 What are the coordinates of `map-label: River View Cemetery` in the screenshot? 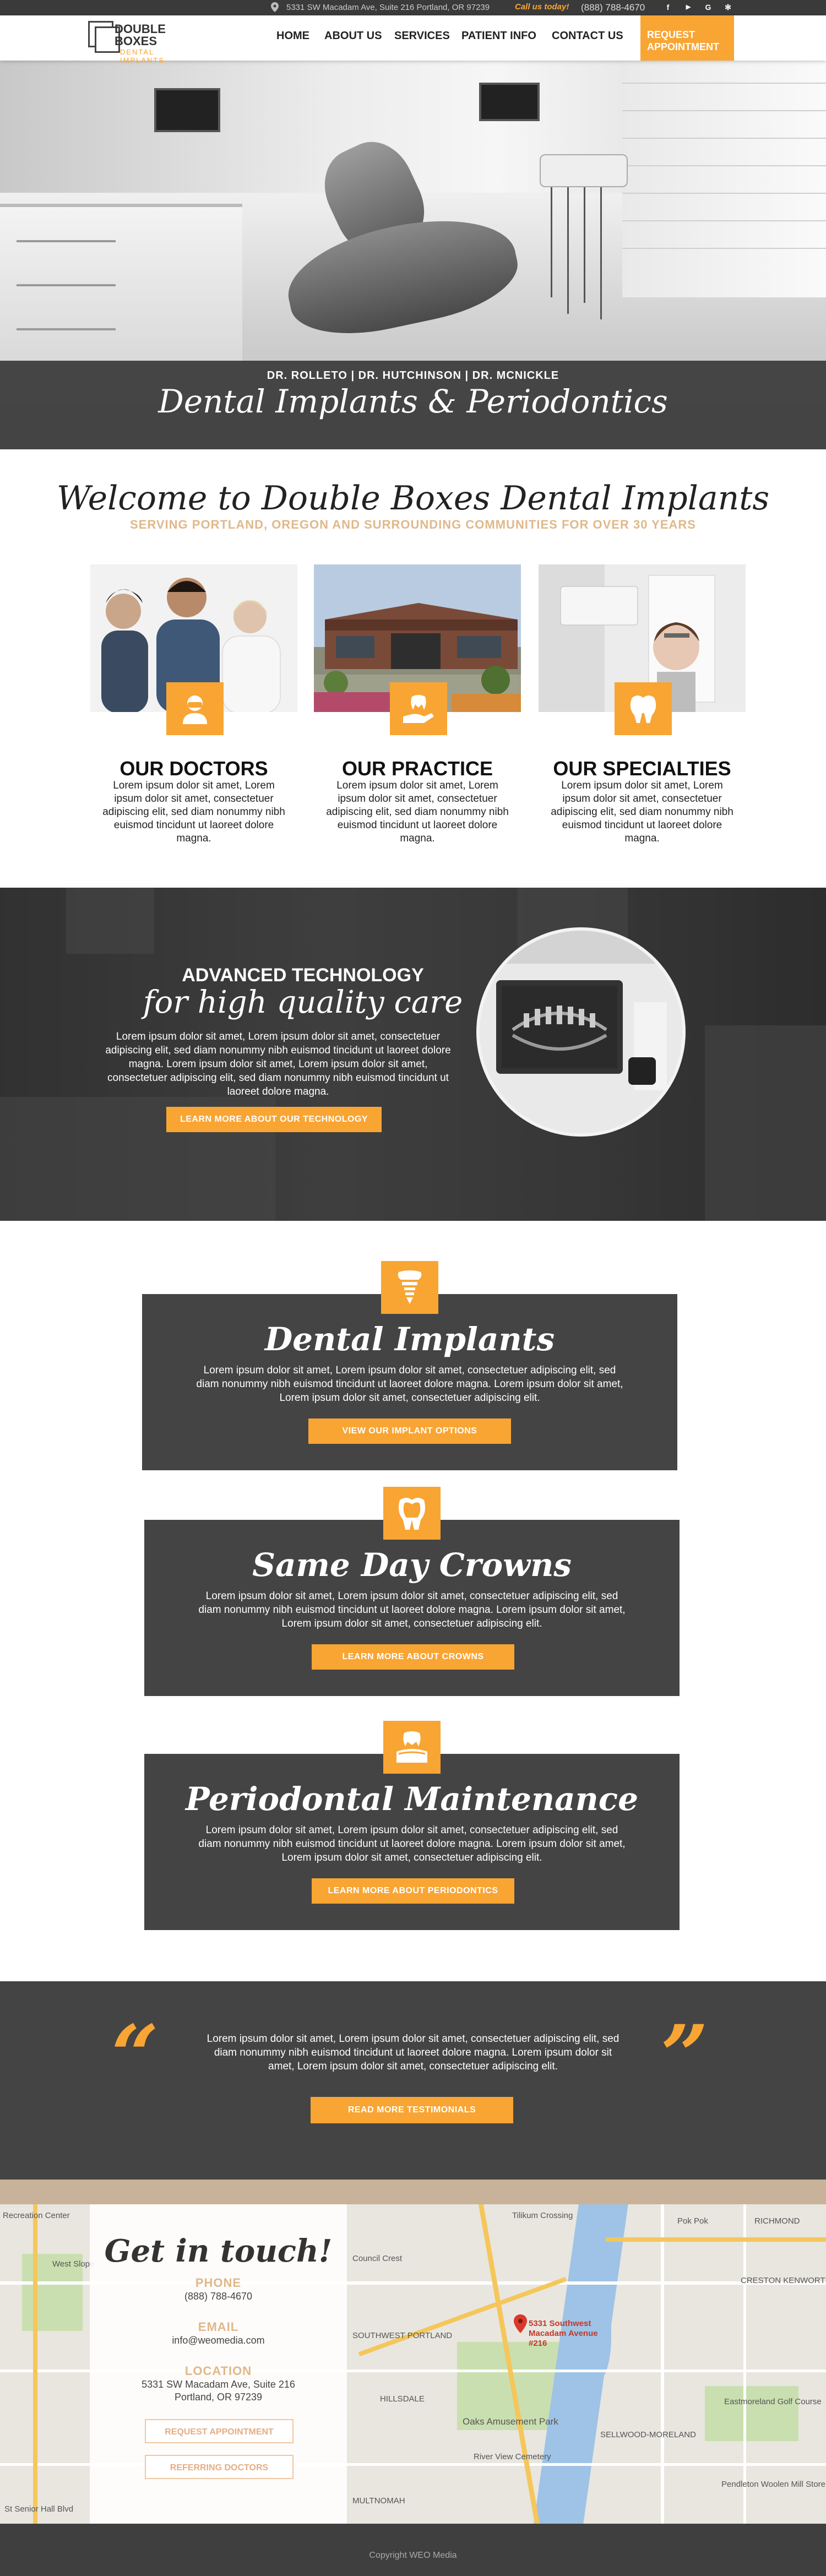 It's located at (512, 2457).